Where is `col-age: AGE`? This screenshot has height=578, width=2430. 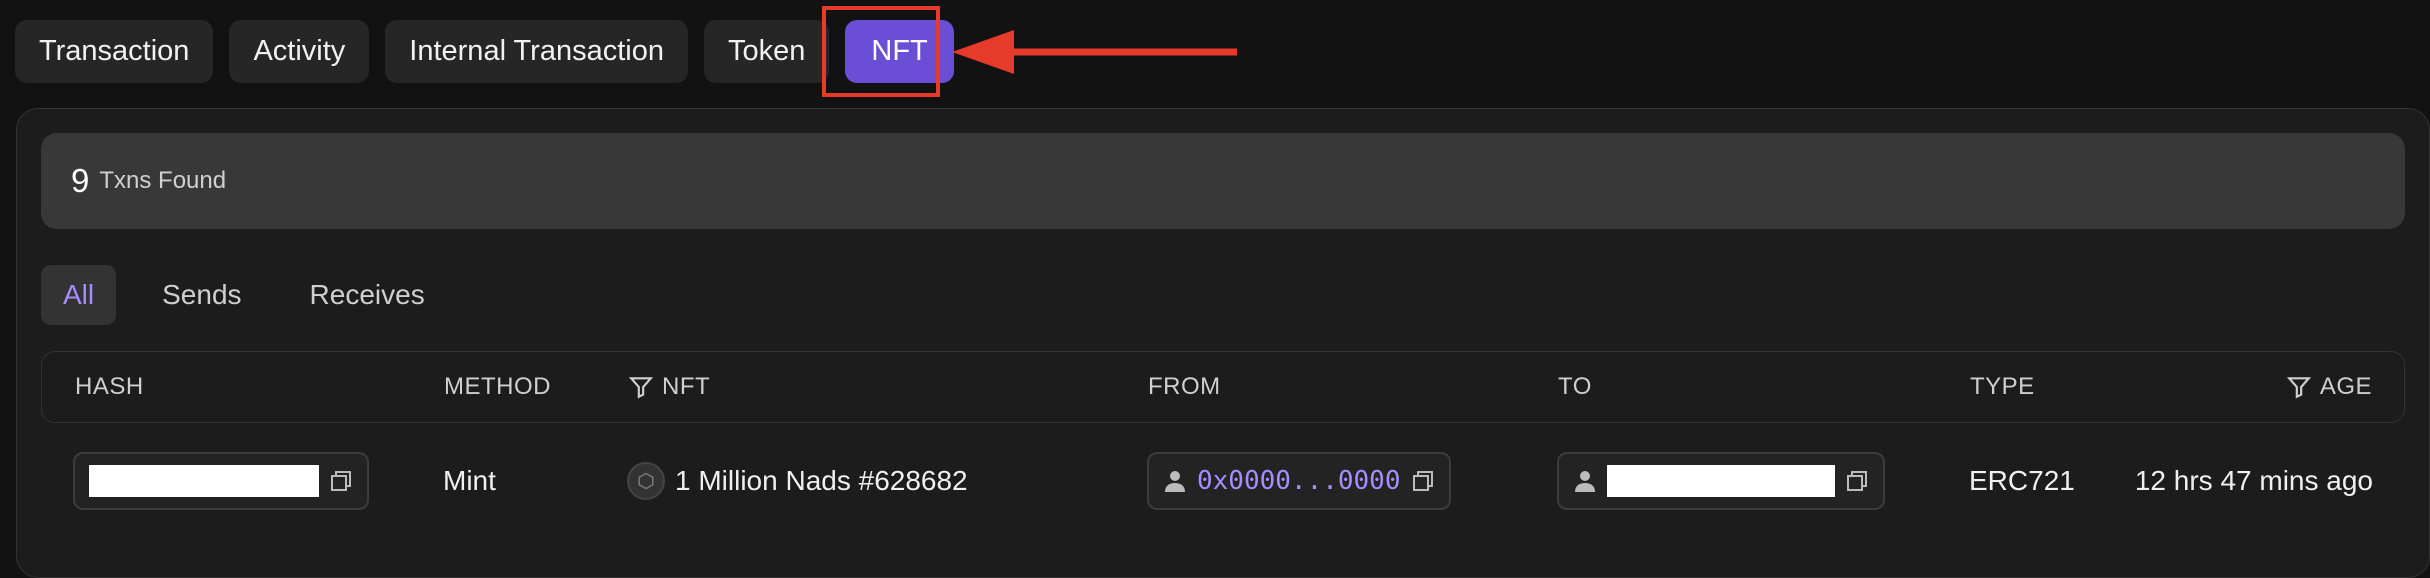 col-age: AGE is located at coordinates (2329, 387).